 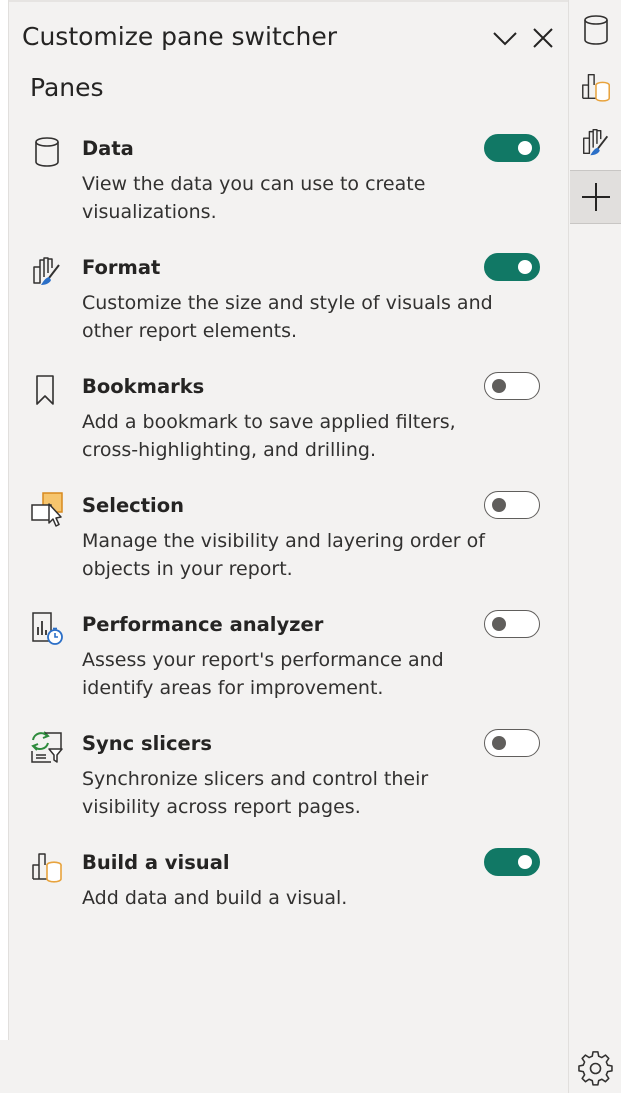 I want to click on pane-item-label: Selection, so click(x=133, y=505).